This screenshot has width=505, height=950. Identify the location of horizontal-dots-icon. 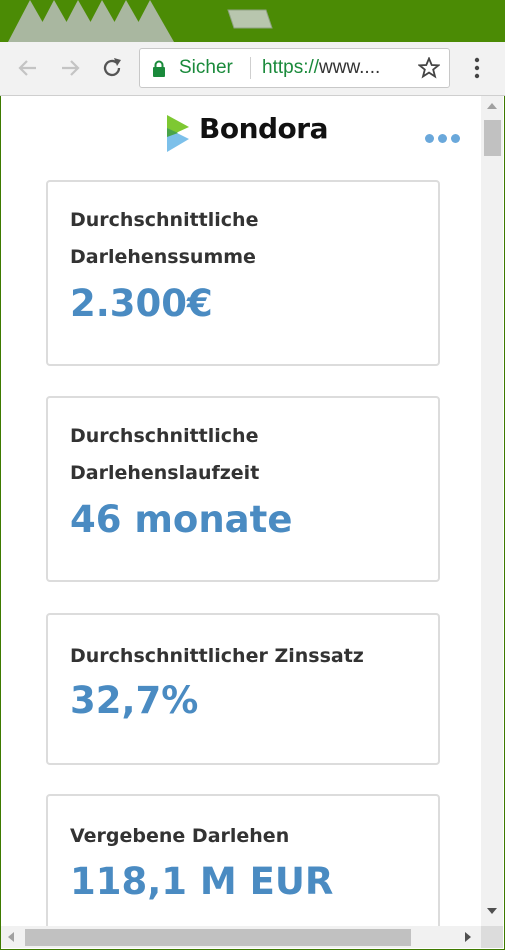
(444, 137).